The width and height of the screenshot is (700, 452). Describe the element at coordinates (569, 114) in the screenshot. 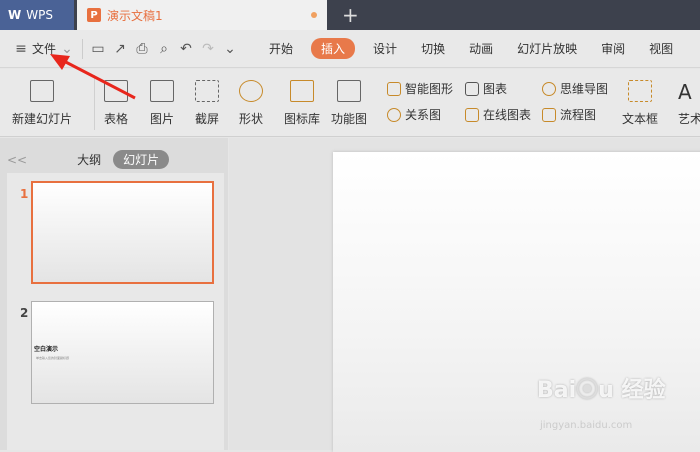

I see `flow-chart-button: 流程图` at that location.